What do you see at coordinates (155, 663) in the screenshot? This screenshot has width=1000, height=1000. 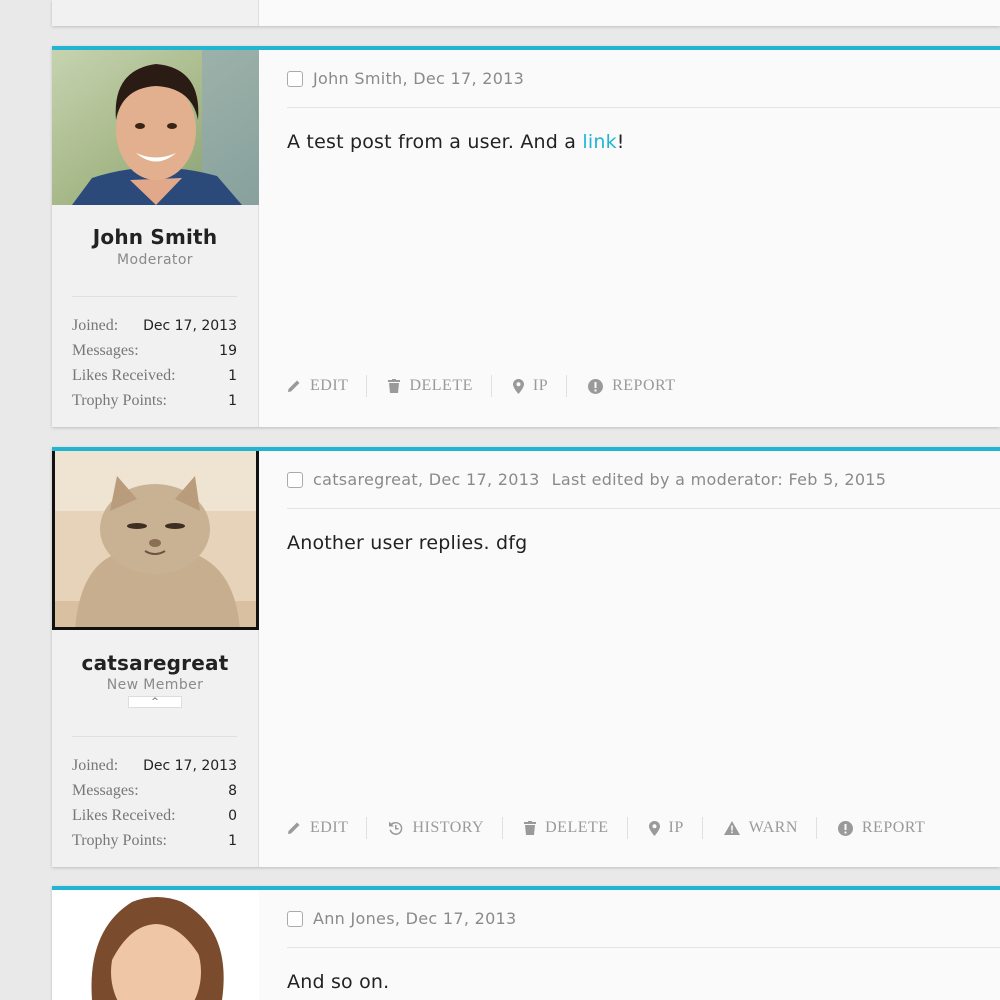 I see `username: catsaregreat` at bounding box center [155, 663].